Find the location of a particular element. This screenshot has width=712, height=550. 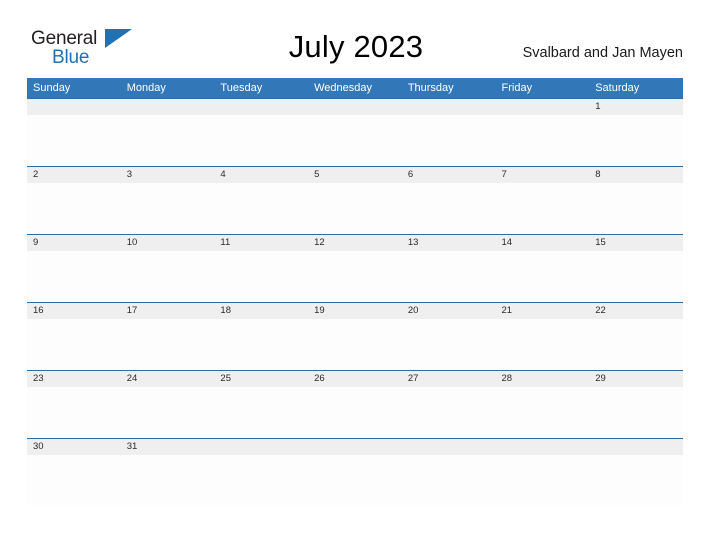

day-number-band: 16 17 18 19 20 21 22 is located at coordinates (355, 311).